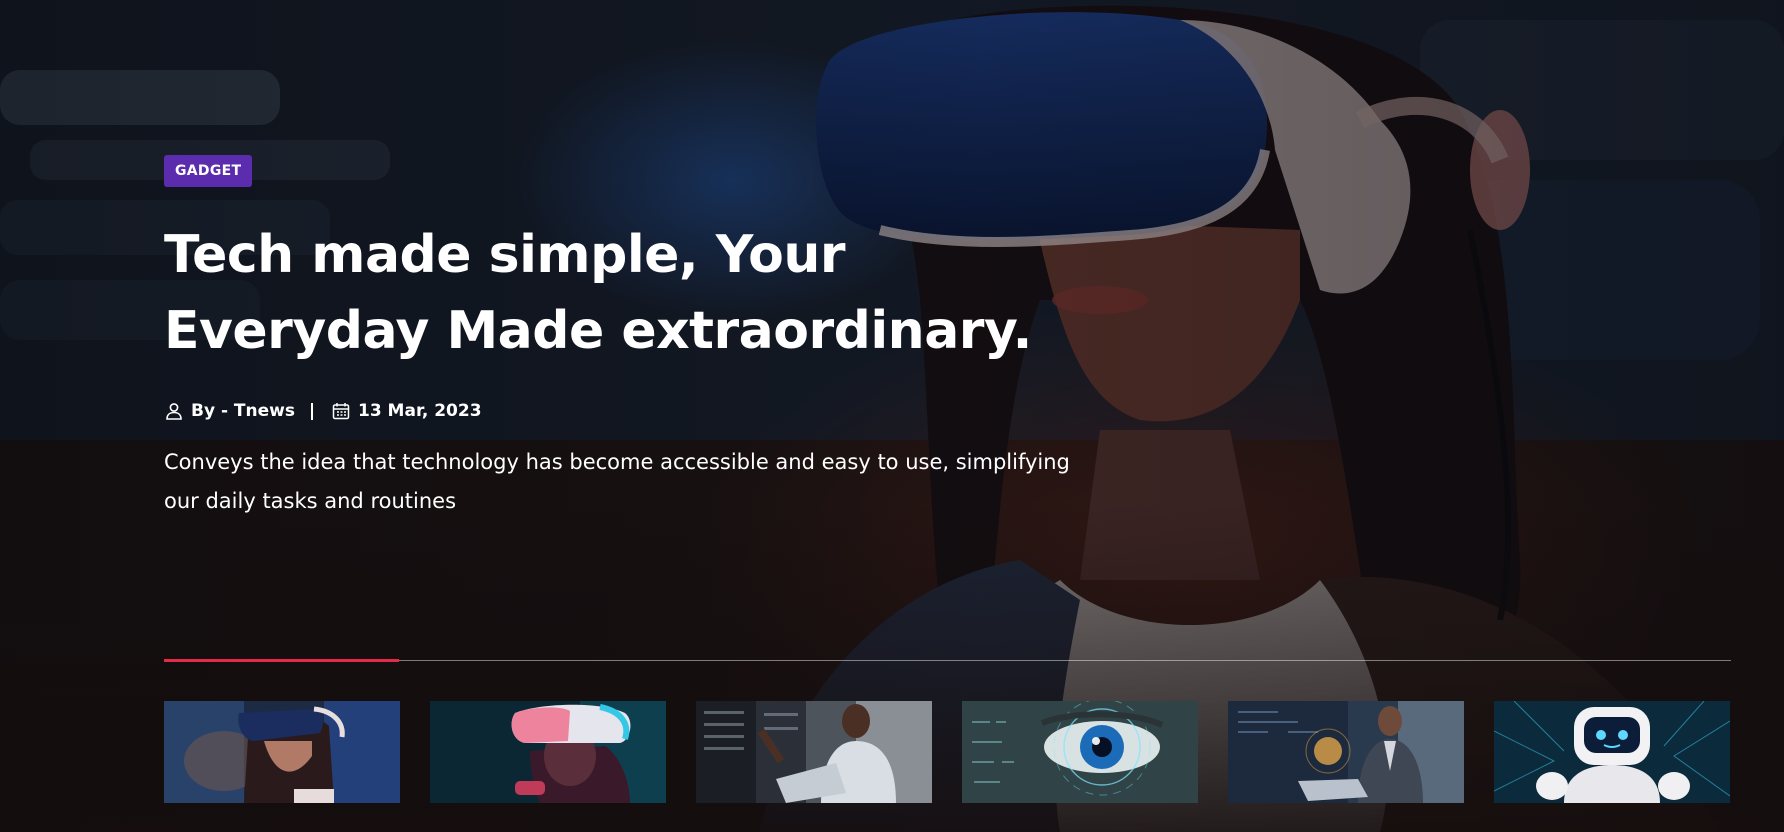 The height and width of the screenshot is (832, 1784). Describe the element at coordinates (1346, 752) in the screenshot. I see `businessman-hologram-thumbnail` at that location.